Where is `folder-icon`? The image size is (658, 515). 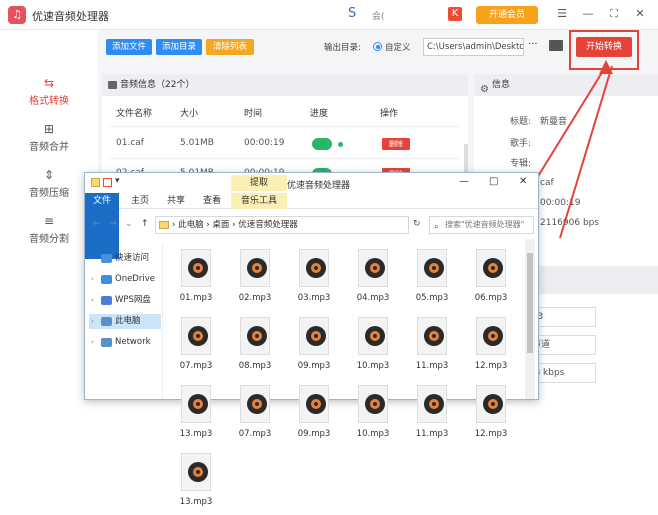 folder-icon is located at coordinates (556, 45).